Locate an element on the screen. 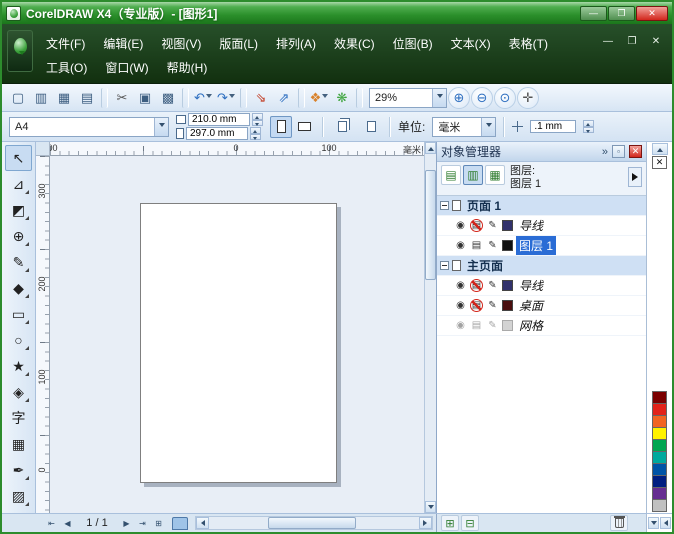 Image resolution: width=674 pixels, height=534 pixels. layer-name: 主页面 is located at coordinates (485, 265).